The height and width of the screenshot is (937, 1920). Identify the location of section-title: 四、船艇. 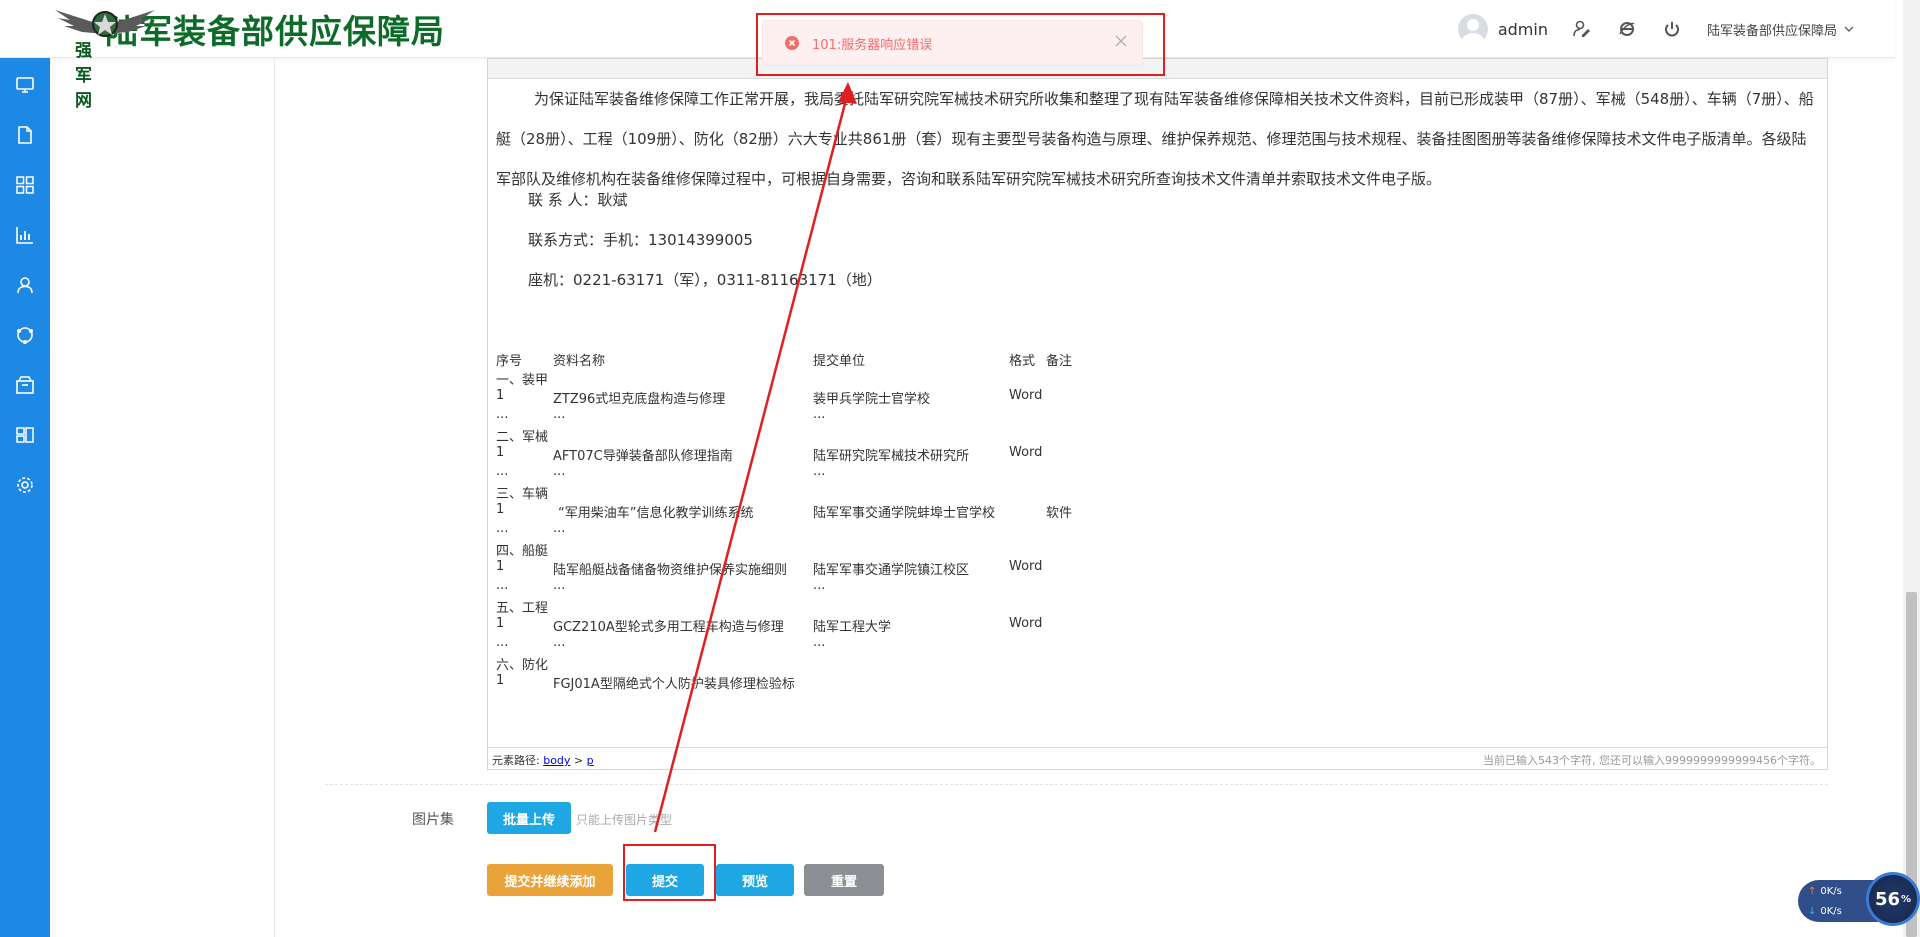
(522, 551).